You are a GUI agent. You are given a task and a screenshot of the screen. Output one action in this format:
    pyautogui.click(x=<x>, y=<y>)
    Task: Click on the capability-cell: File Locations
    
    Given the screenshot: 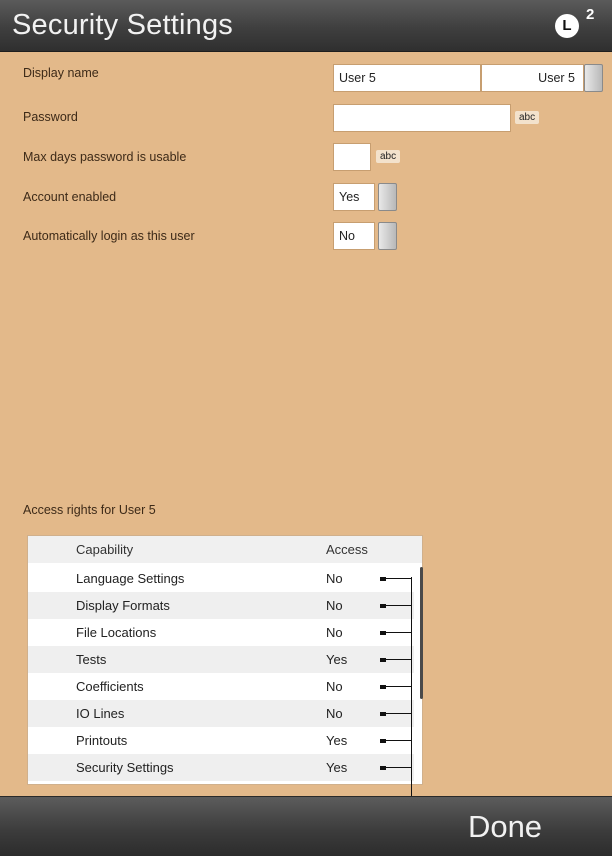 What is the action you would take?
    pyautogui.click(x=116, y=632)
    